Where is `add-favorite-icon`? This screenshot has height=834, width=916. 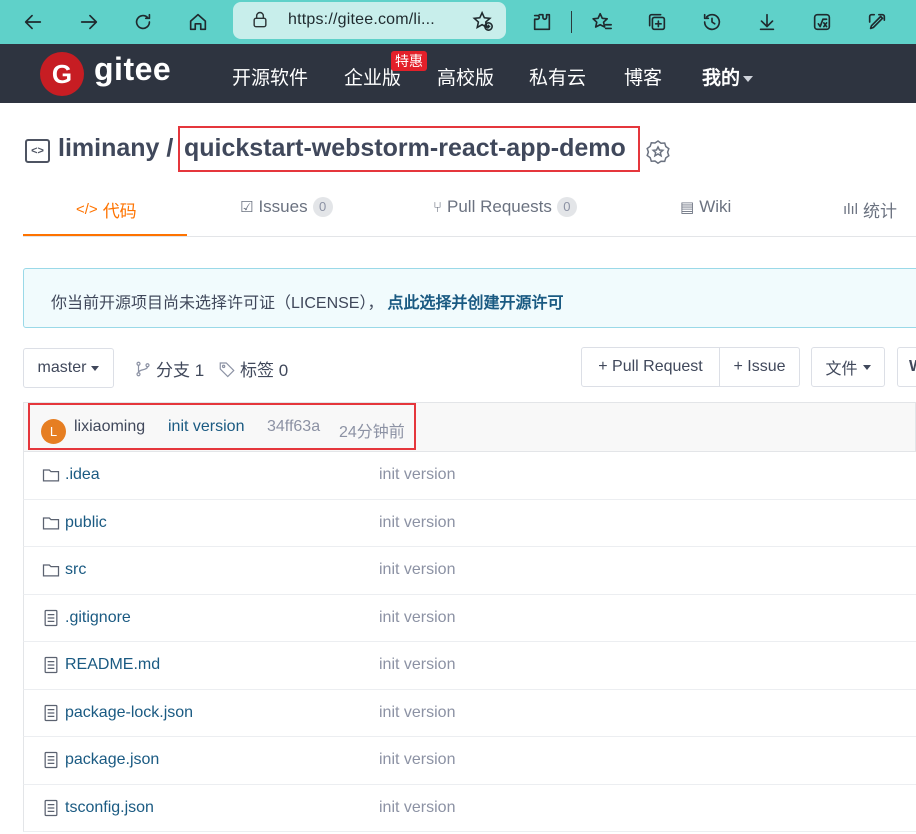 add-favorite-icon is located at coordinates (483, 23).